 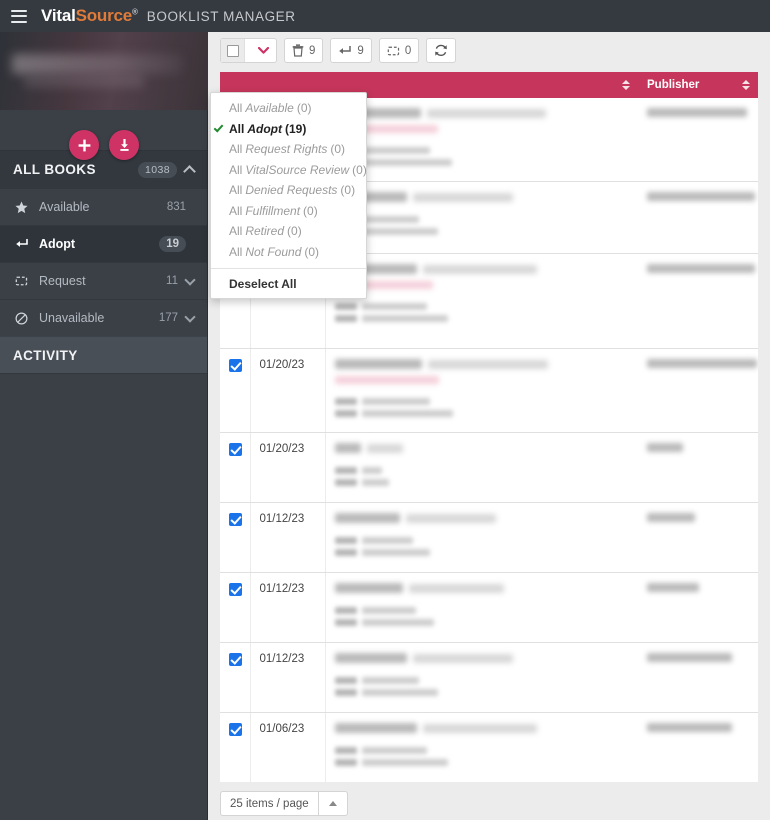 I want to click on dropdown-item-fulfillment: All Fulfillment (0), so click(x=288, y=211).